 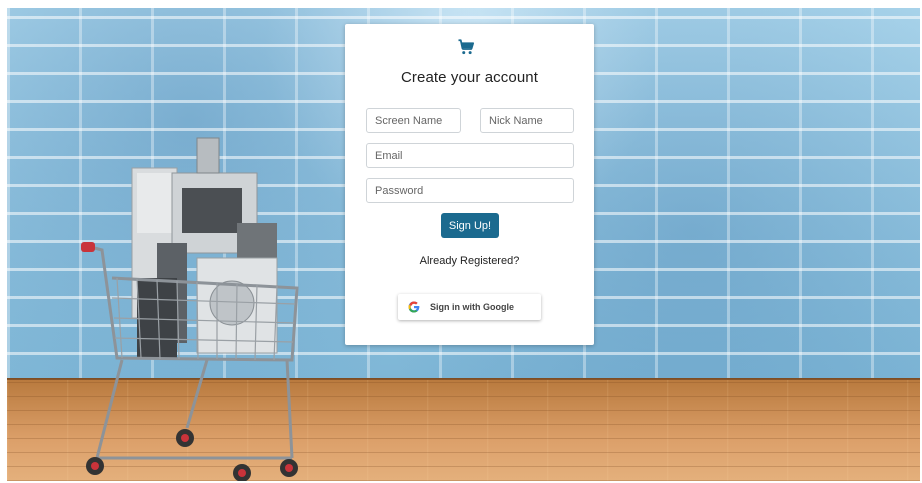 I want to click on nick-name-input, so click(x=527, y=120).